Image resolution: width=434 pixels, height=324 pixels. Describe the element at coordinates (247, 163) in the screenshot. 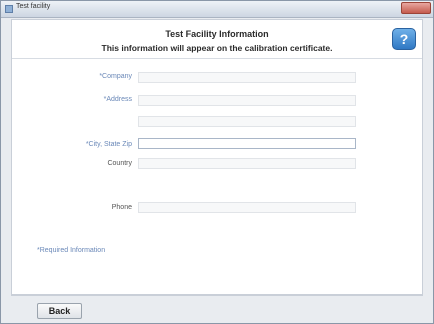

I see `country-field` at that location.